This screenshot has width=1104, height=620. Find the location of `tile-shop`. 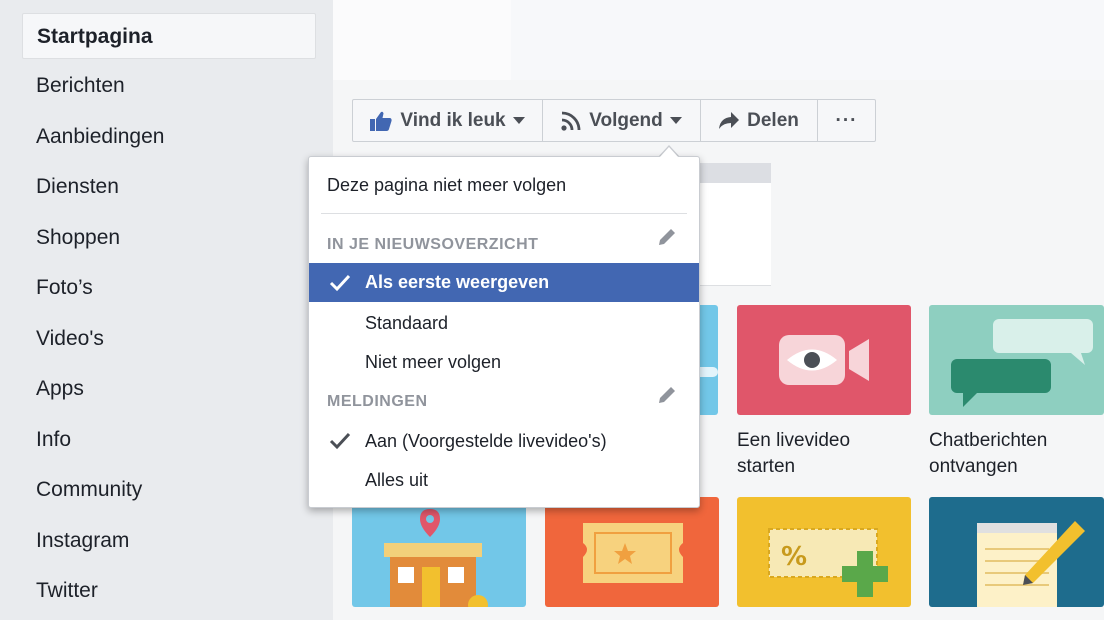

tile-shop is located at coordinates (439, 552).